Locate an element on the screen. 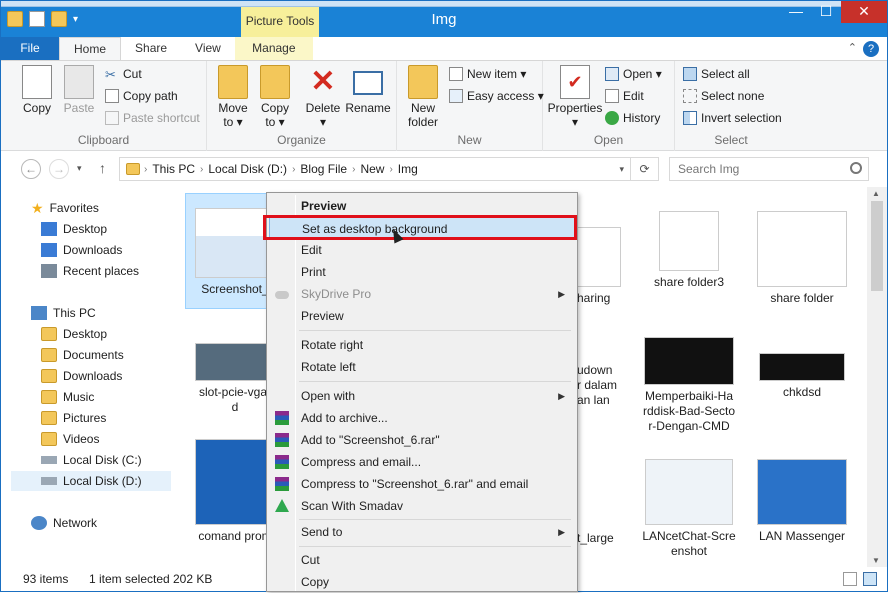 Image resolution: width=888 pixels, height=593 pixels. menu-item-print: Print is located at coordinates (422, 272).